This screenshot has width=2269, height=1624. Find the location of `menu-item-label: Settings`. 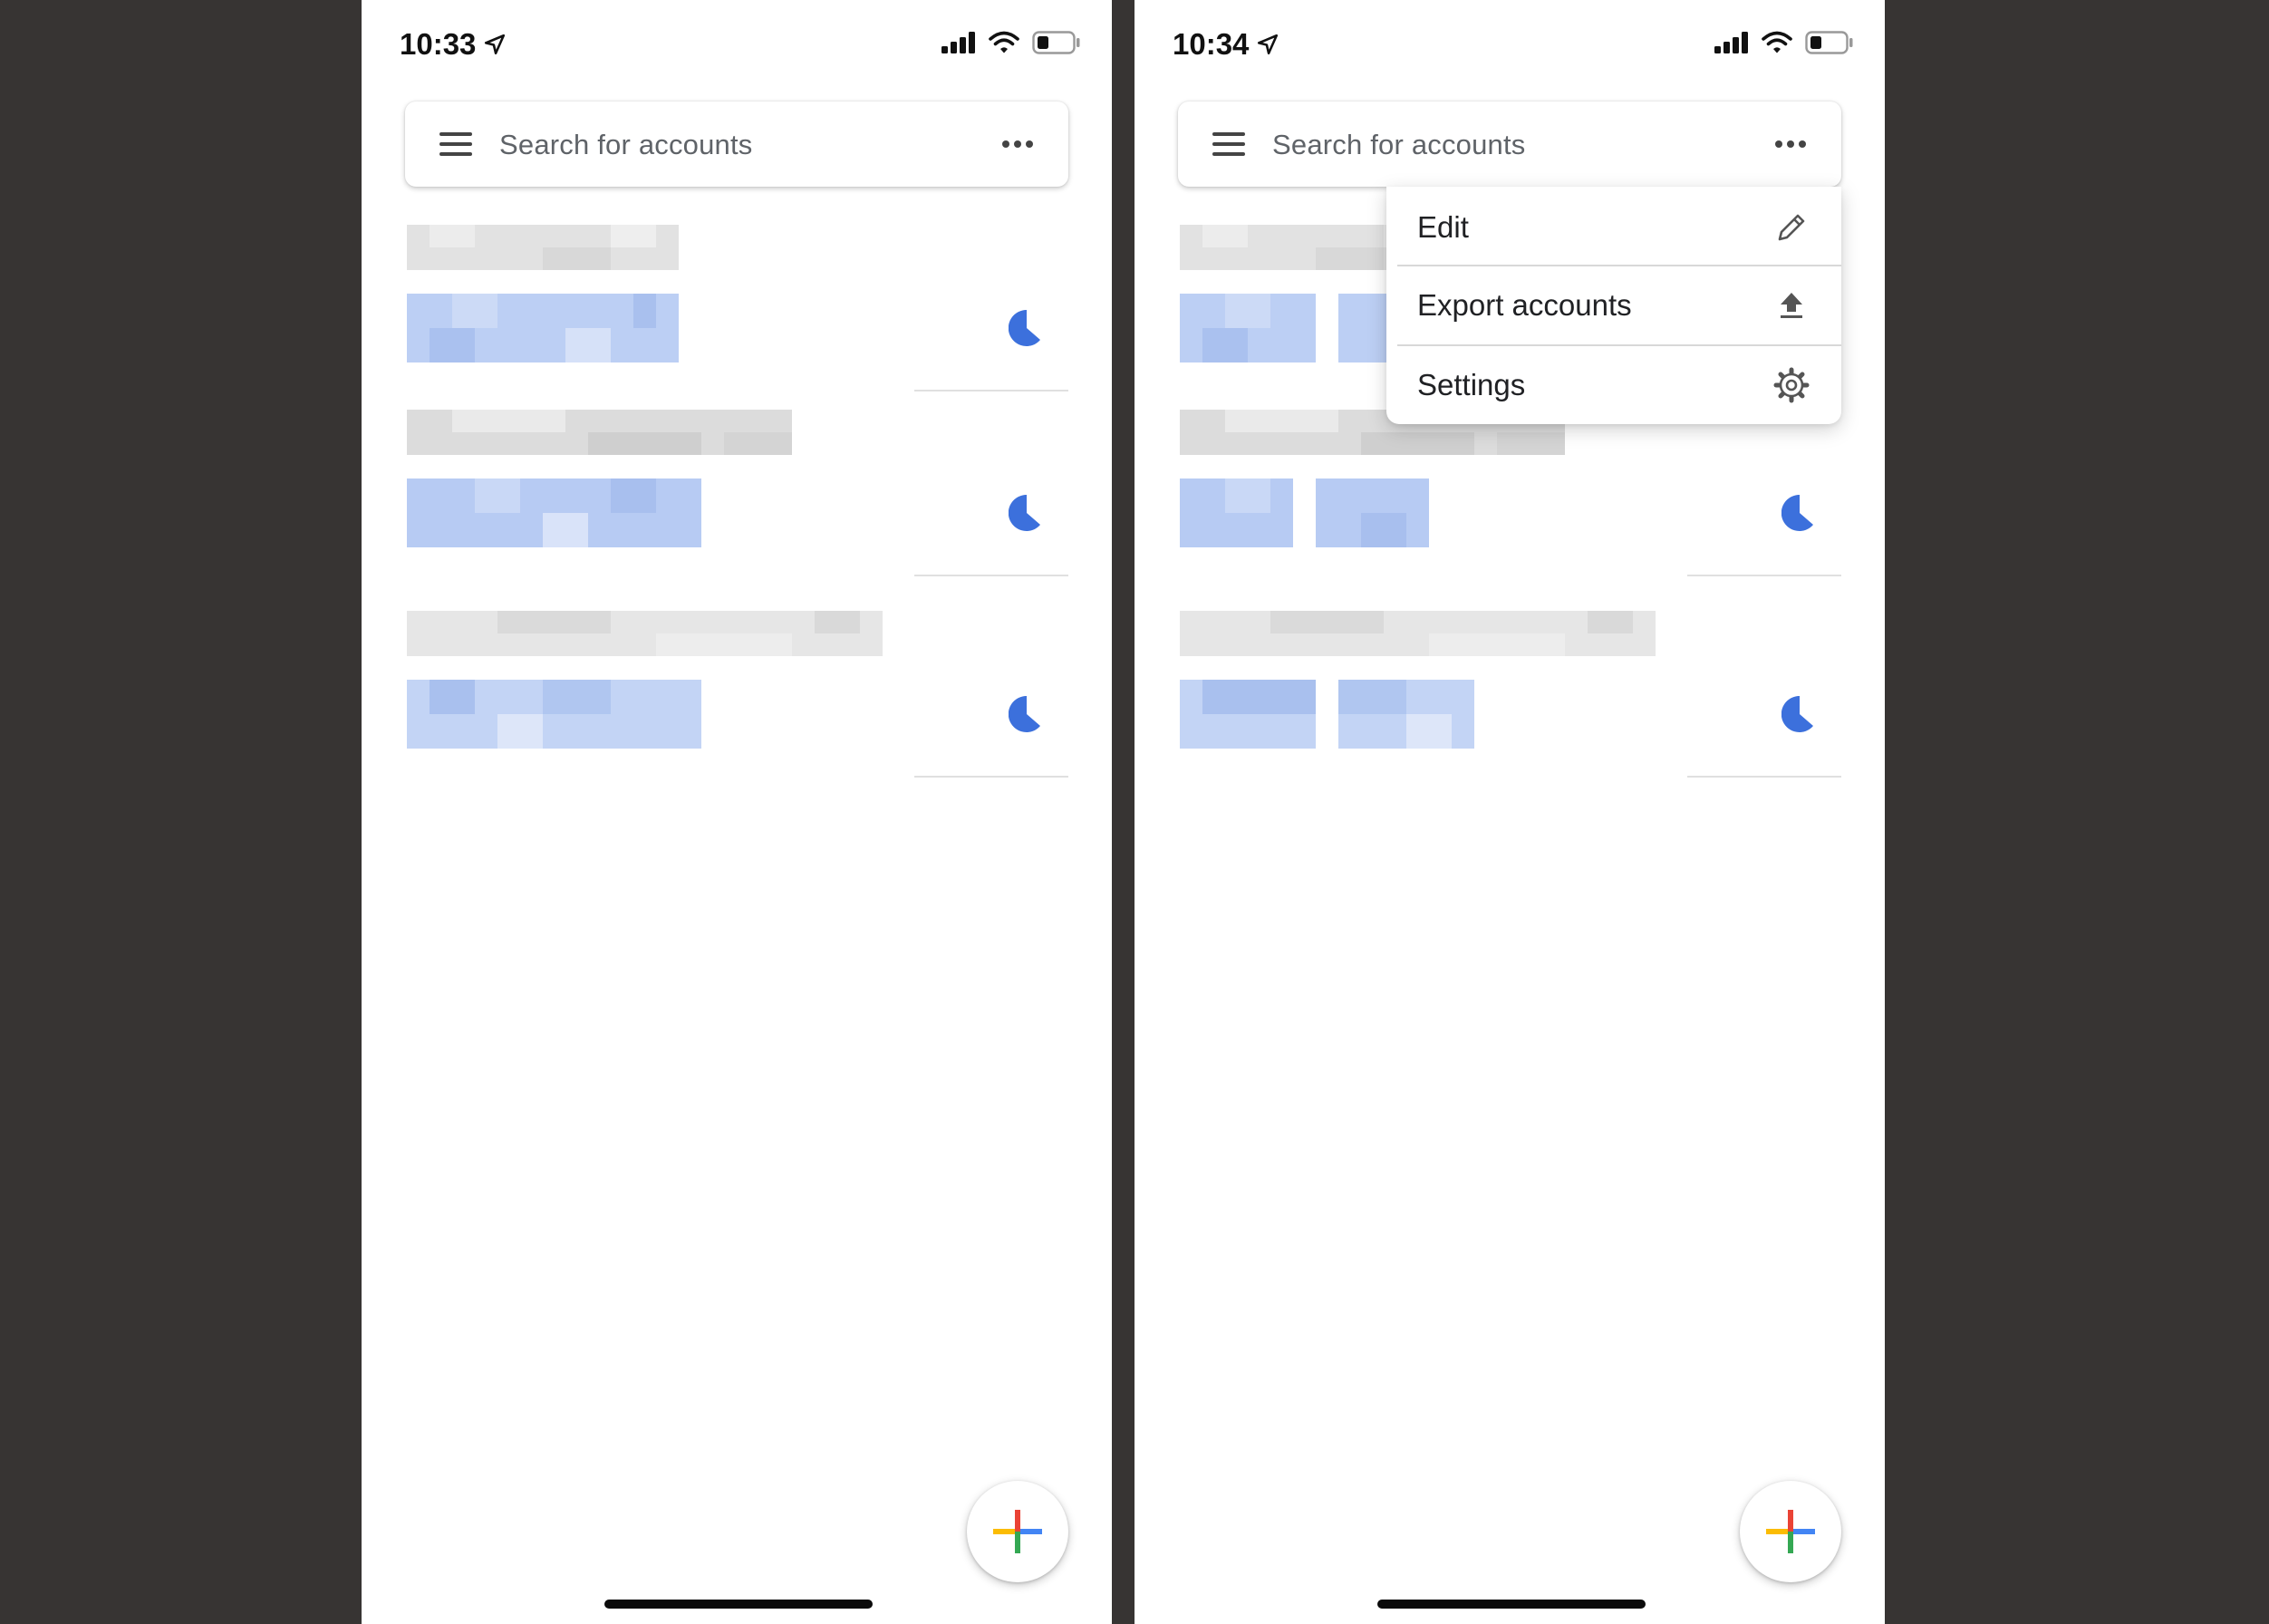

menu-item-label: Settings is located at coordinates (1471, 384).